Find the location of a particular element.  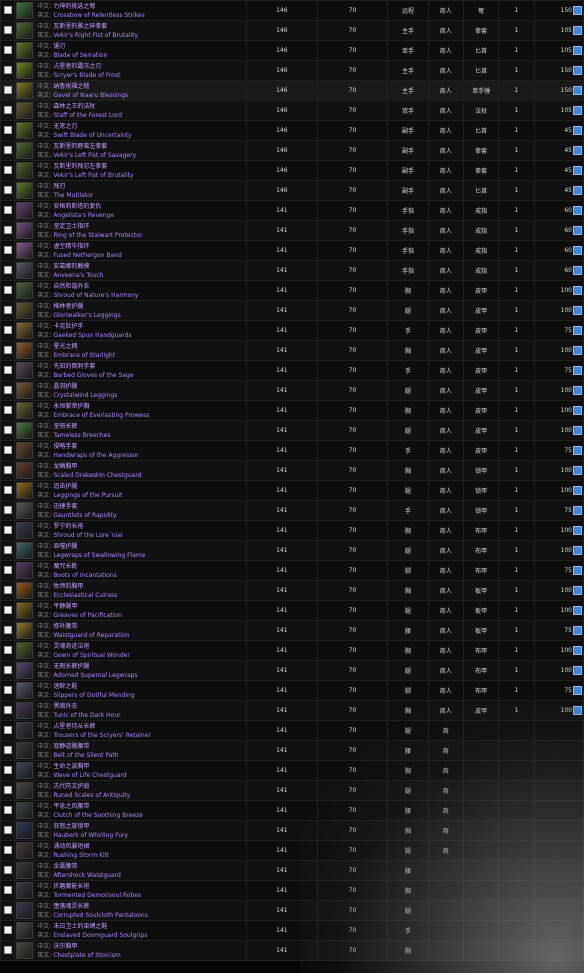

item-name-en: Scaled Drakeskin Chestguard is located at coordinates (97, 475).